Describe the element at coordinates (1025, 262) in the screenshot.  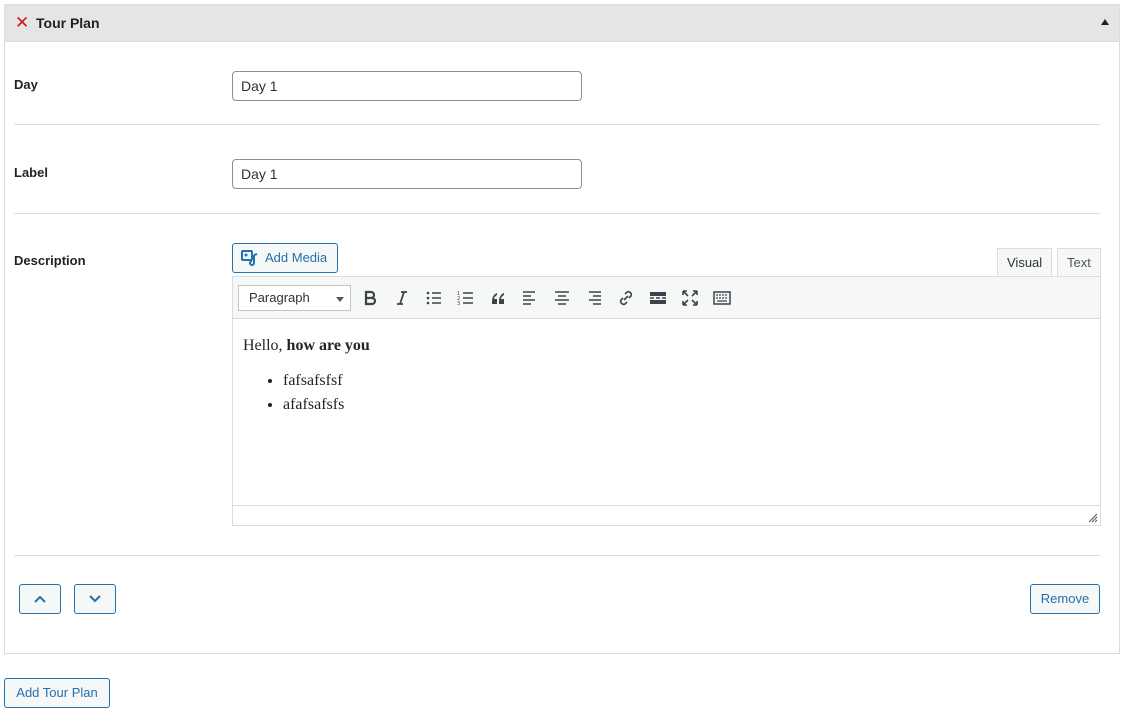
I see `tab-visual: Visual` at that location.